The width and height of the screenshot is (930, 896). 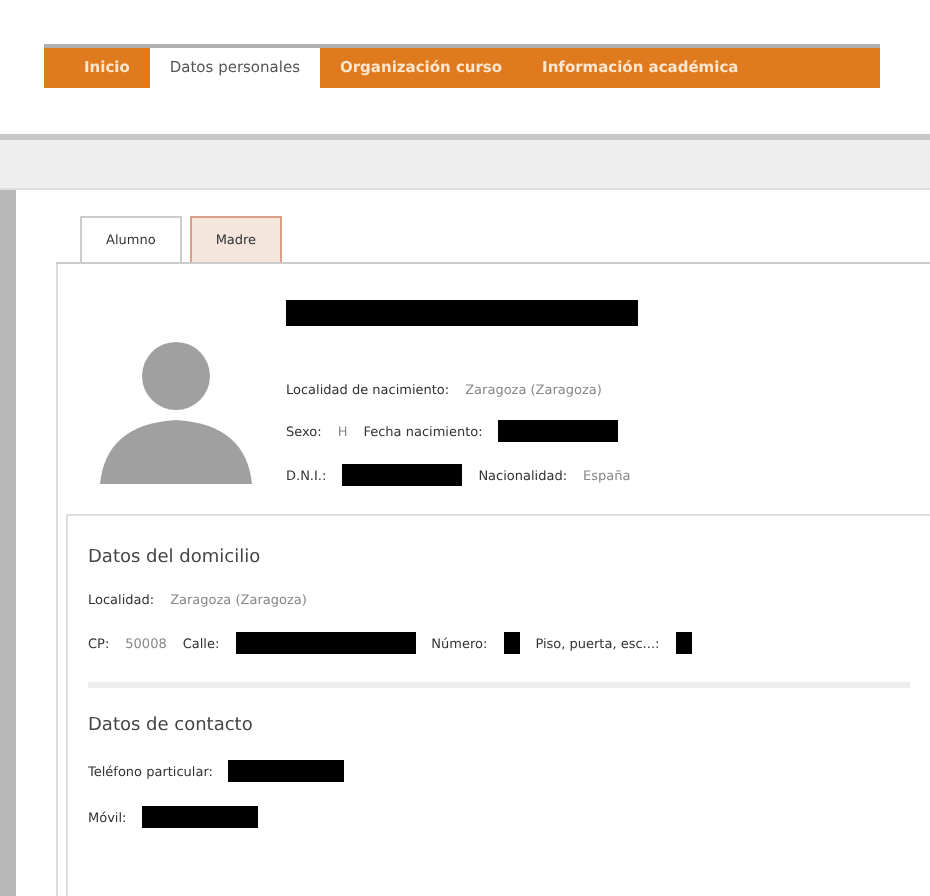 What do you see at coordinates (171, 726) in the screenshot?
I see `section-title: Datos de contacto` at bounding box center [171, 726].